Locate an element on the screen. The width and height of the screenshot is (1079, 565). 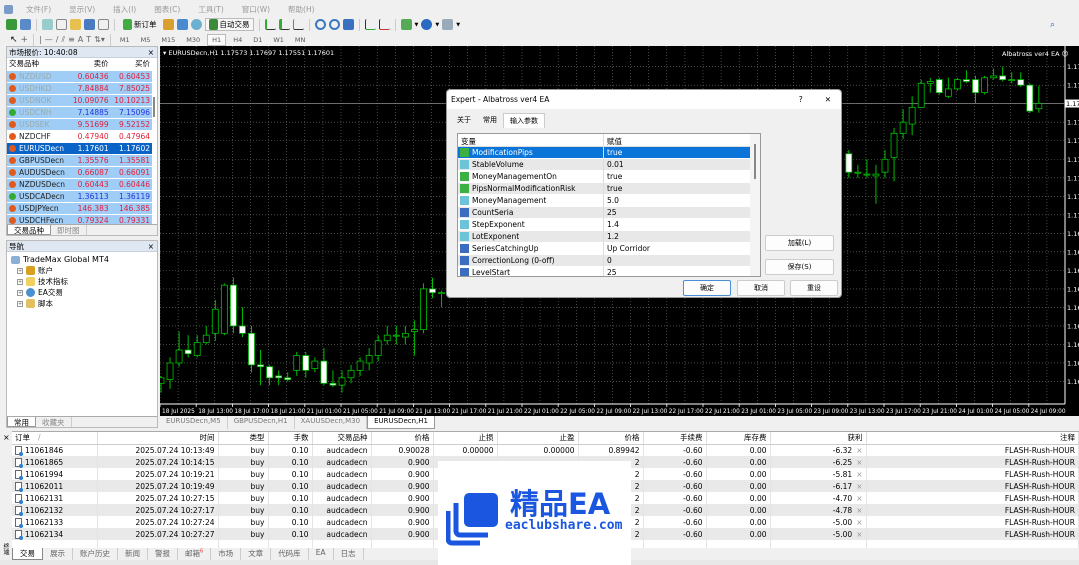
periods-icon is located at coordinates (427, 24).